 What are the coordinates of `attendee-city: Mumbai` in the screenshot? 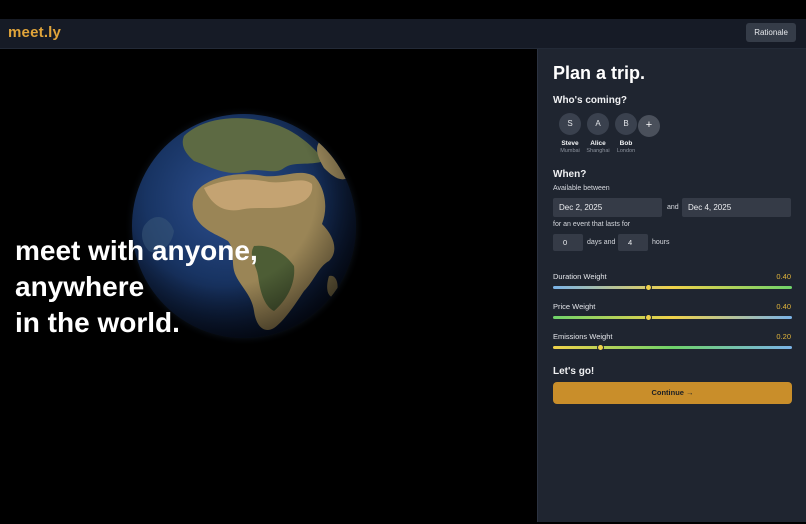 It's located at (570, 151).